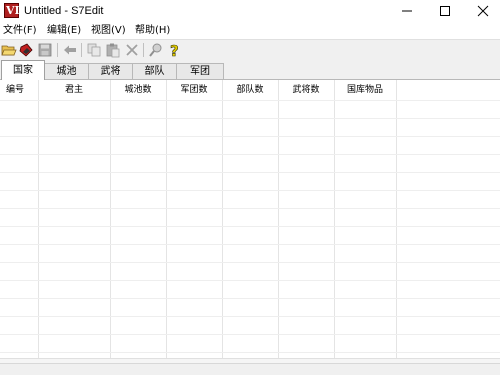 The height and width of the screenshot is (375, 500). What do you see at coordinates (64, 11) in the screenshot?
I see `window-title: Untitled - S7Edit` at bounding box center [64, 11].